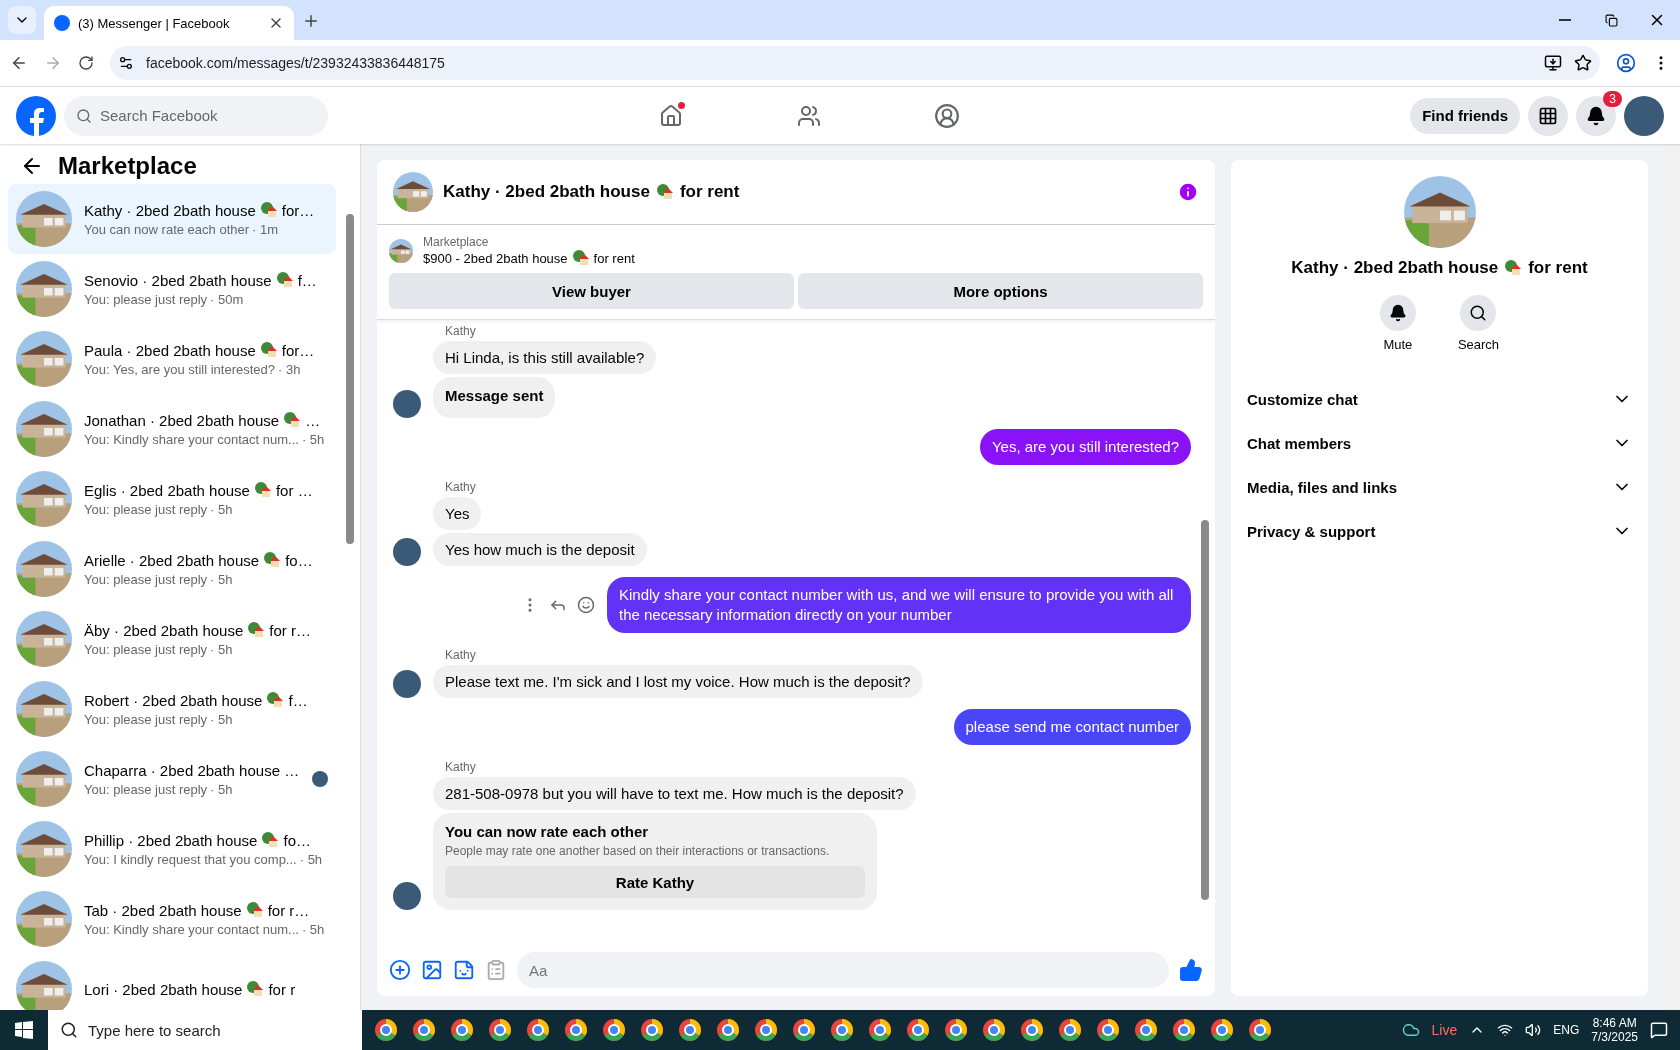 Image resolution: width=1680 pixels, height=1050 pixels. Describe the element at coordinates (1444, 1030) in the screenshot. I see `weather-label: Live` at that location.